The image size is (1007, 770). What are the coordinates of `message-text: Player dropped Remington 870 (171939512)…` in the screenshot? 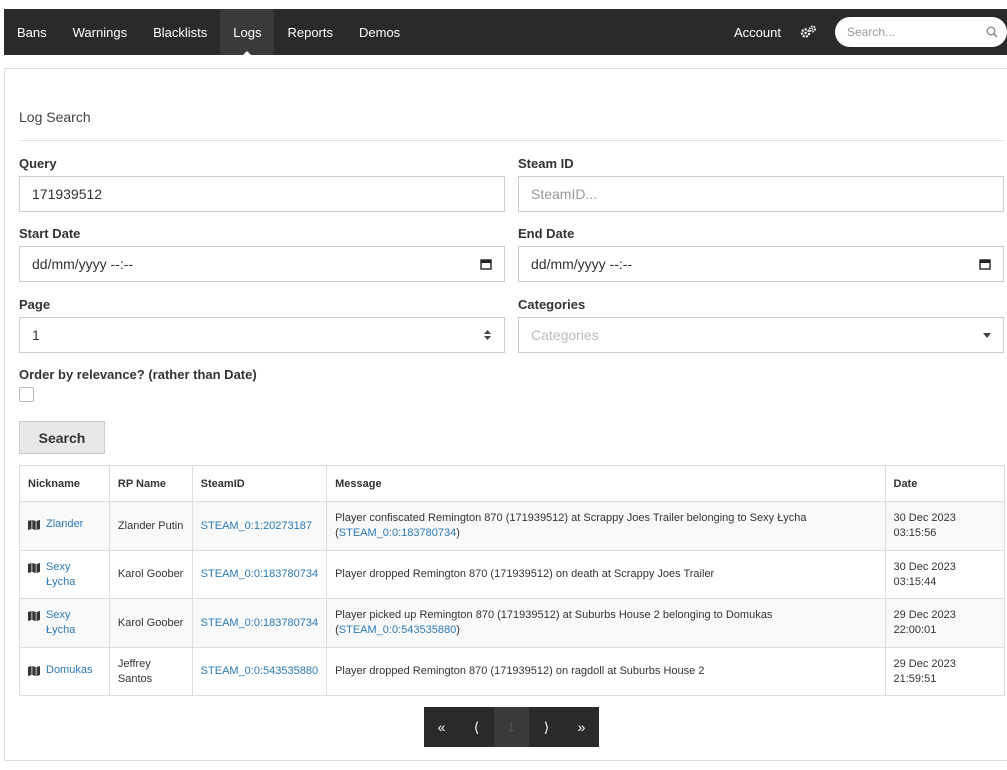 It's located at (525, 574).